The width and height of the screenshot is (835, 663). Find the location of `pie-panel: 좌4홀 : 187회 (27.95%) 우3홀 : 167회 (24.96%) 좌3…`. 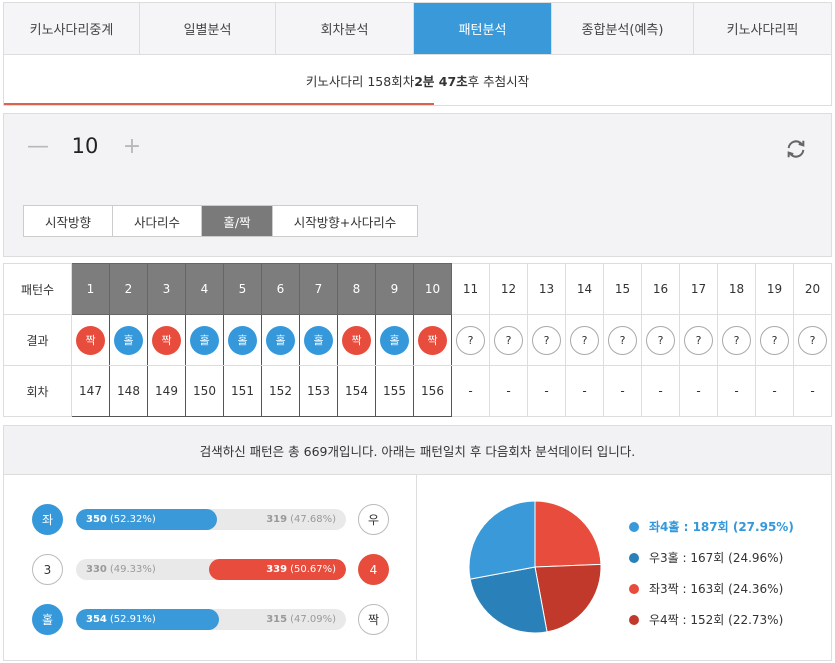

pie-panel: 좌4홀 : 187회 (27.95%) 우3홀 : 167회 (24.96%) 좌3… is located at coordinates (624, 568).